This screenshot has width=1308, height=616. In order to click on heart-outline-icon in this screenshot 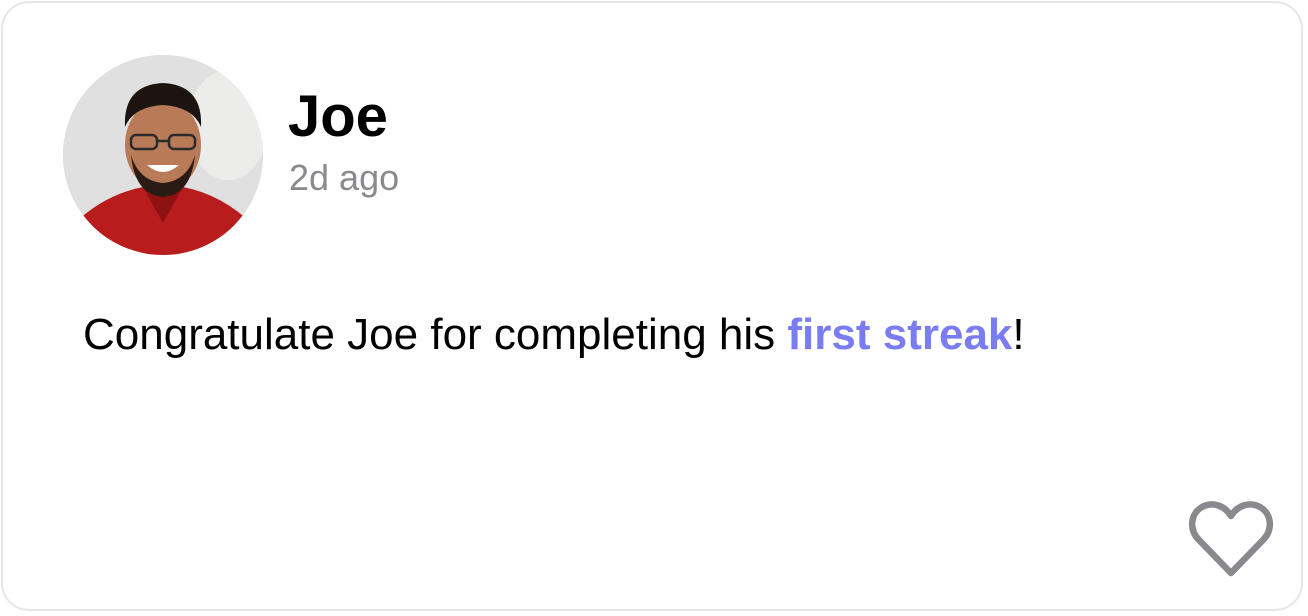, I will do `click(1231, 539)`.